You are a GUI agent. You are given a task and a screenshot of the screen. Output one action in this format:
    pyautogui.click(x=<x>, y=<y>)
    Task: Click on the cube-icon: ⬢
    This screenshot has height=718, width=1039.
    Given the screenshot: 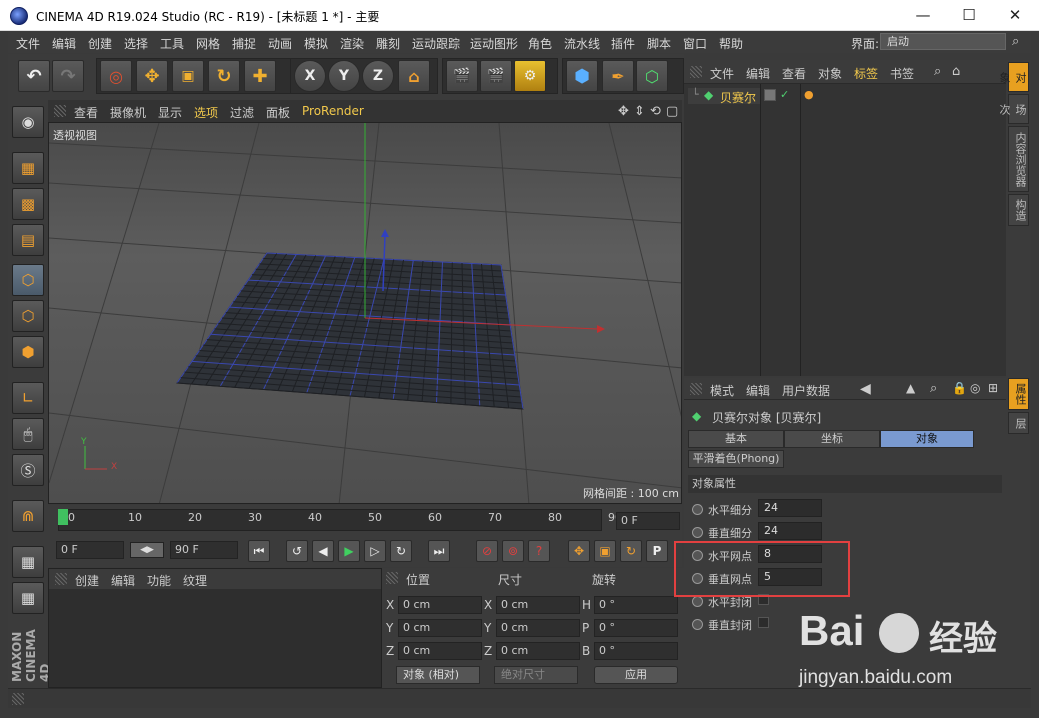 What is the action you would take?
    pyautogui.click(x=582, y=76)
    